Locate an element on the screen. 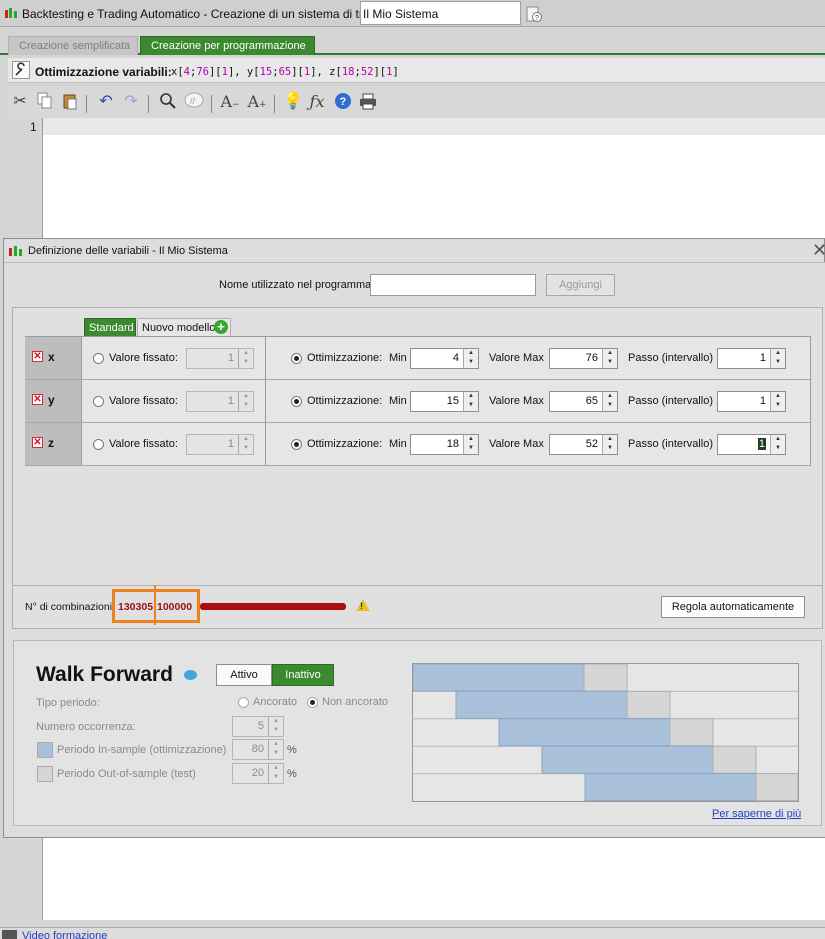  app-icon is located at coordinates (11, 13).